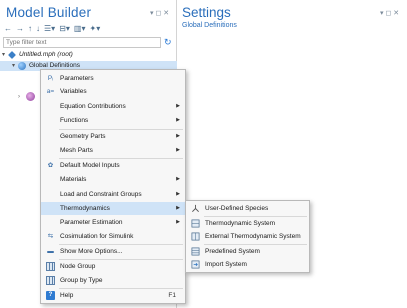 This screenshot has height=308, width=407. I want to click on submenu-item-predefined-system: Predefined System, so click(247, 251).